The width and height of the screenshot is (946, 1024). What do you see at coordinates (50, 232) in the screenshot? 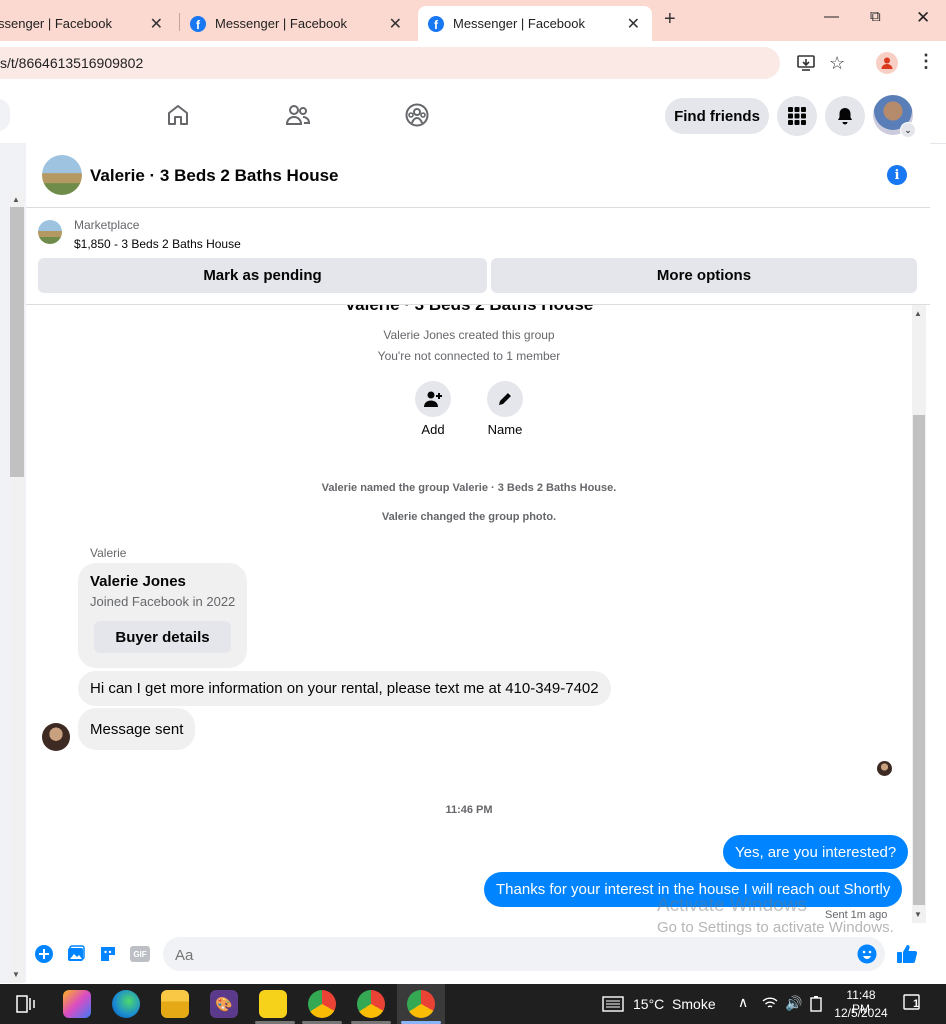
I see `listing-thumbnail` at bounding box center [50, 232].